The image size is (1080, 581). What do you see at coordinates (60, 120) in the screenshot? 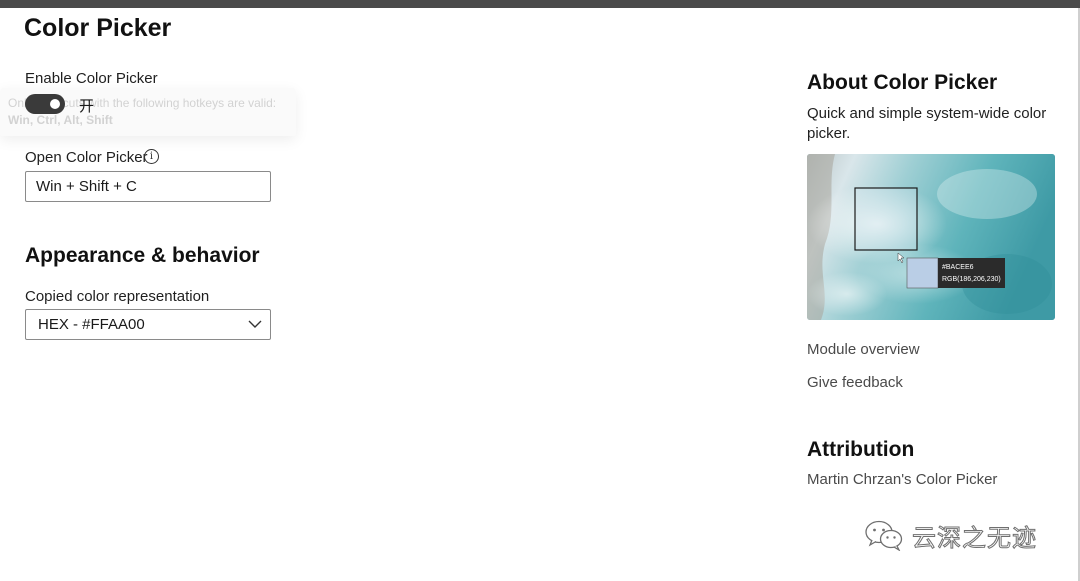
I see `tooltip-hotkeys: Win, Ctrl, Alt, Shift` at bounding box center [60, 120].